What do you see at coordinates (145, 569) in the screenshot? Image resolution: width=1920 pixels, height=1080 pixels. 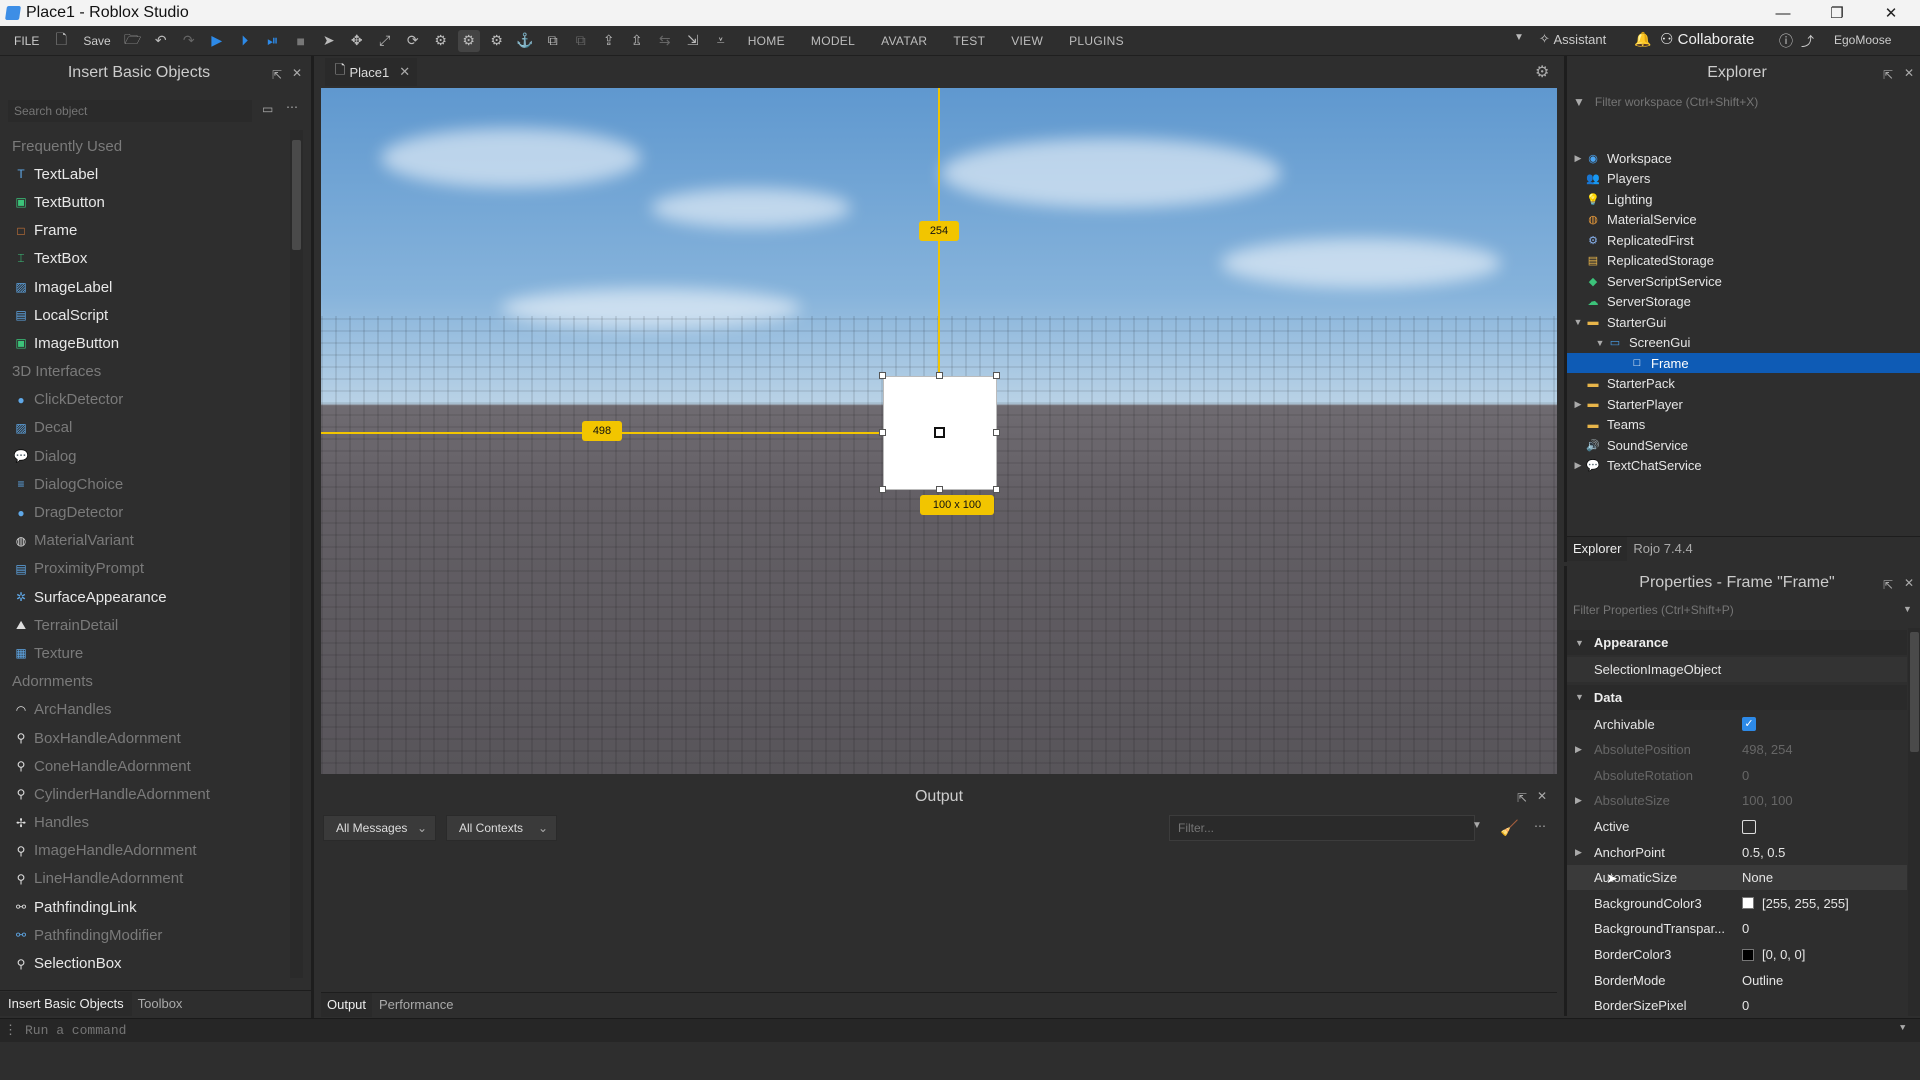 I see `object-item: ▤ ProximityPrompt` at bounding box center [145, 569].